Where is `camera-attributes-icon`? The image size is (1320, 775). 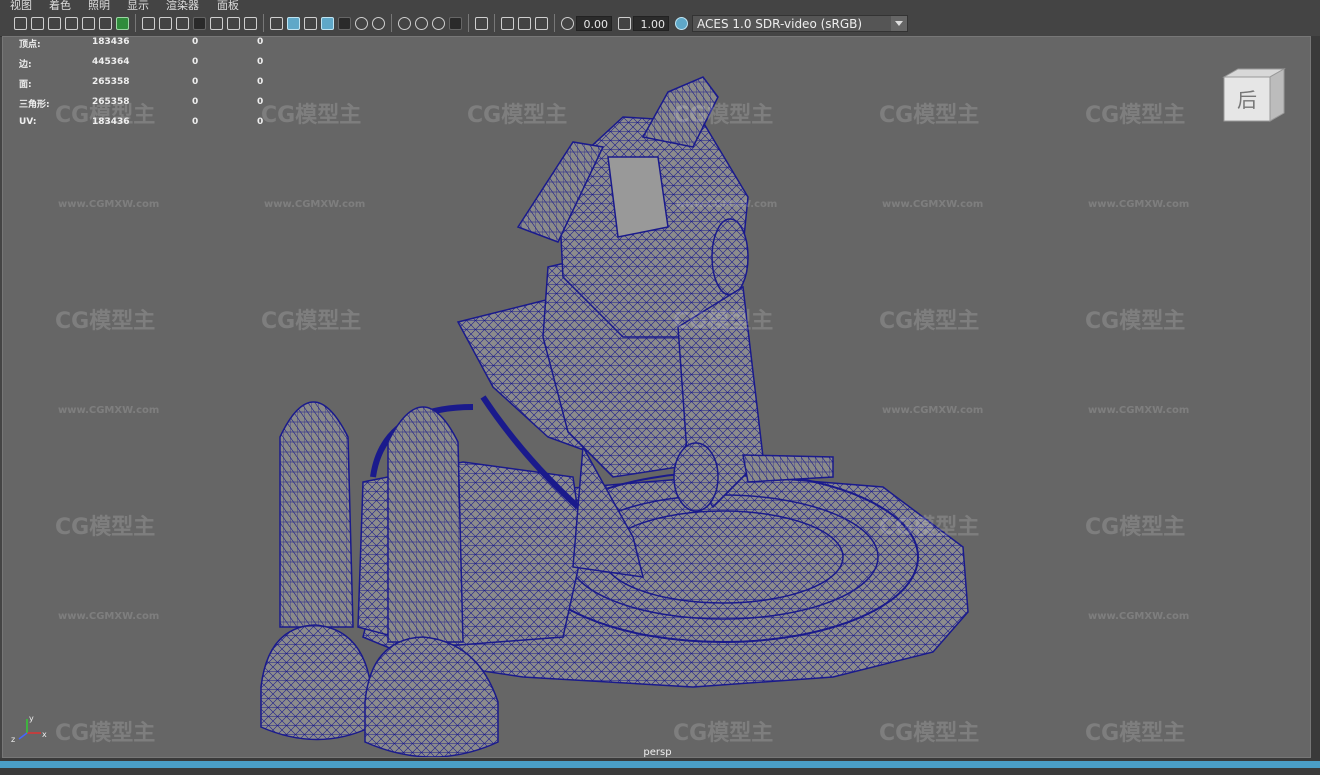 camera-attributes-icon is located at coordinates (54, 23).